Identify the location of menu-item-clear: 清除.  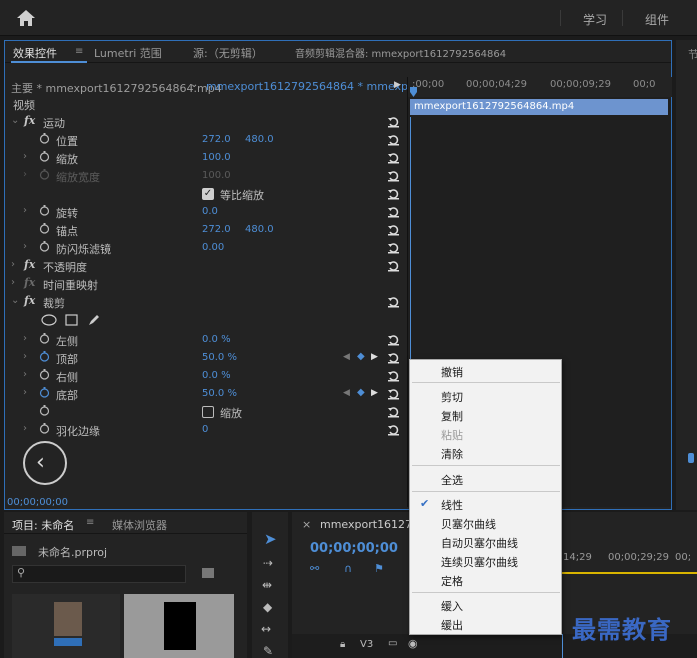
(452, 454).